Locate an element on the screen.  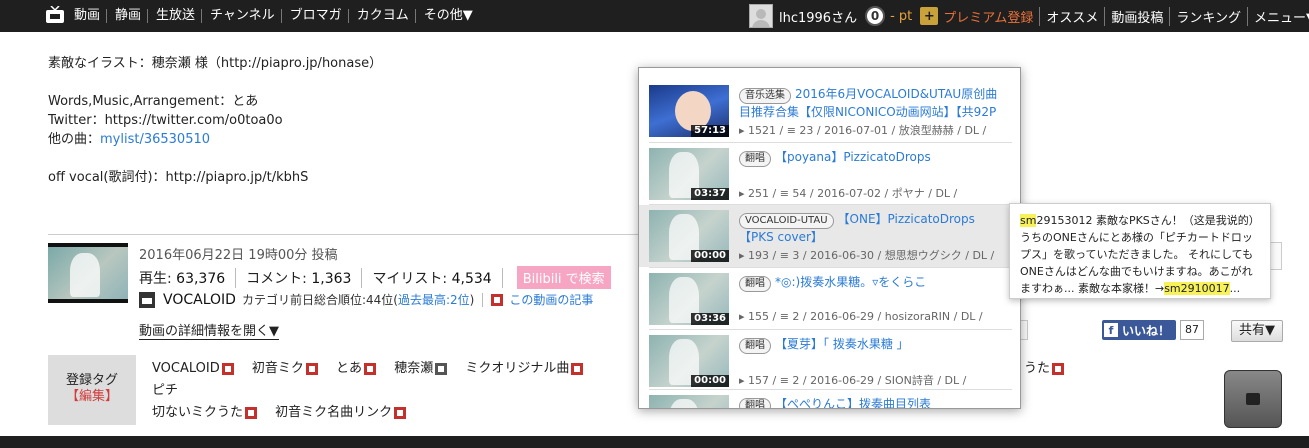
tag-item: 切ないミクうた is located at coordinates (205, 413).